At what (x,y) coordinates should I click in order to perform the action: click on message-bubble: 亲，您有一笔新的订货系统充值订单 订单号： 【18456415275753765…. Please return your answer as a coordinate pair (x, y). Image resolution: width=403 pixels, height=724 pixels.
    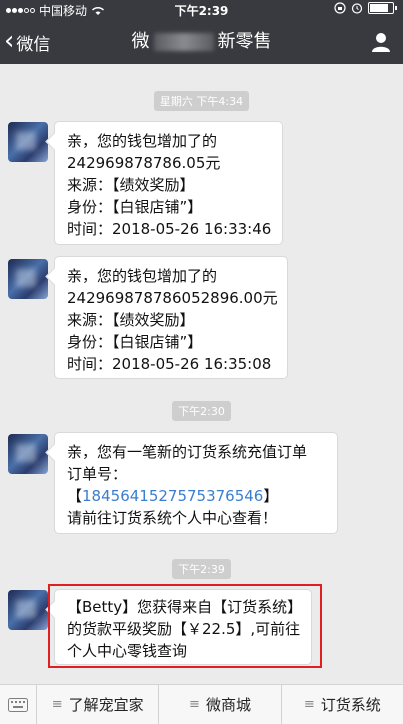
    Looking at the image, I should click on (196, 483).